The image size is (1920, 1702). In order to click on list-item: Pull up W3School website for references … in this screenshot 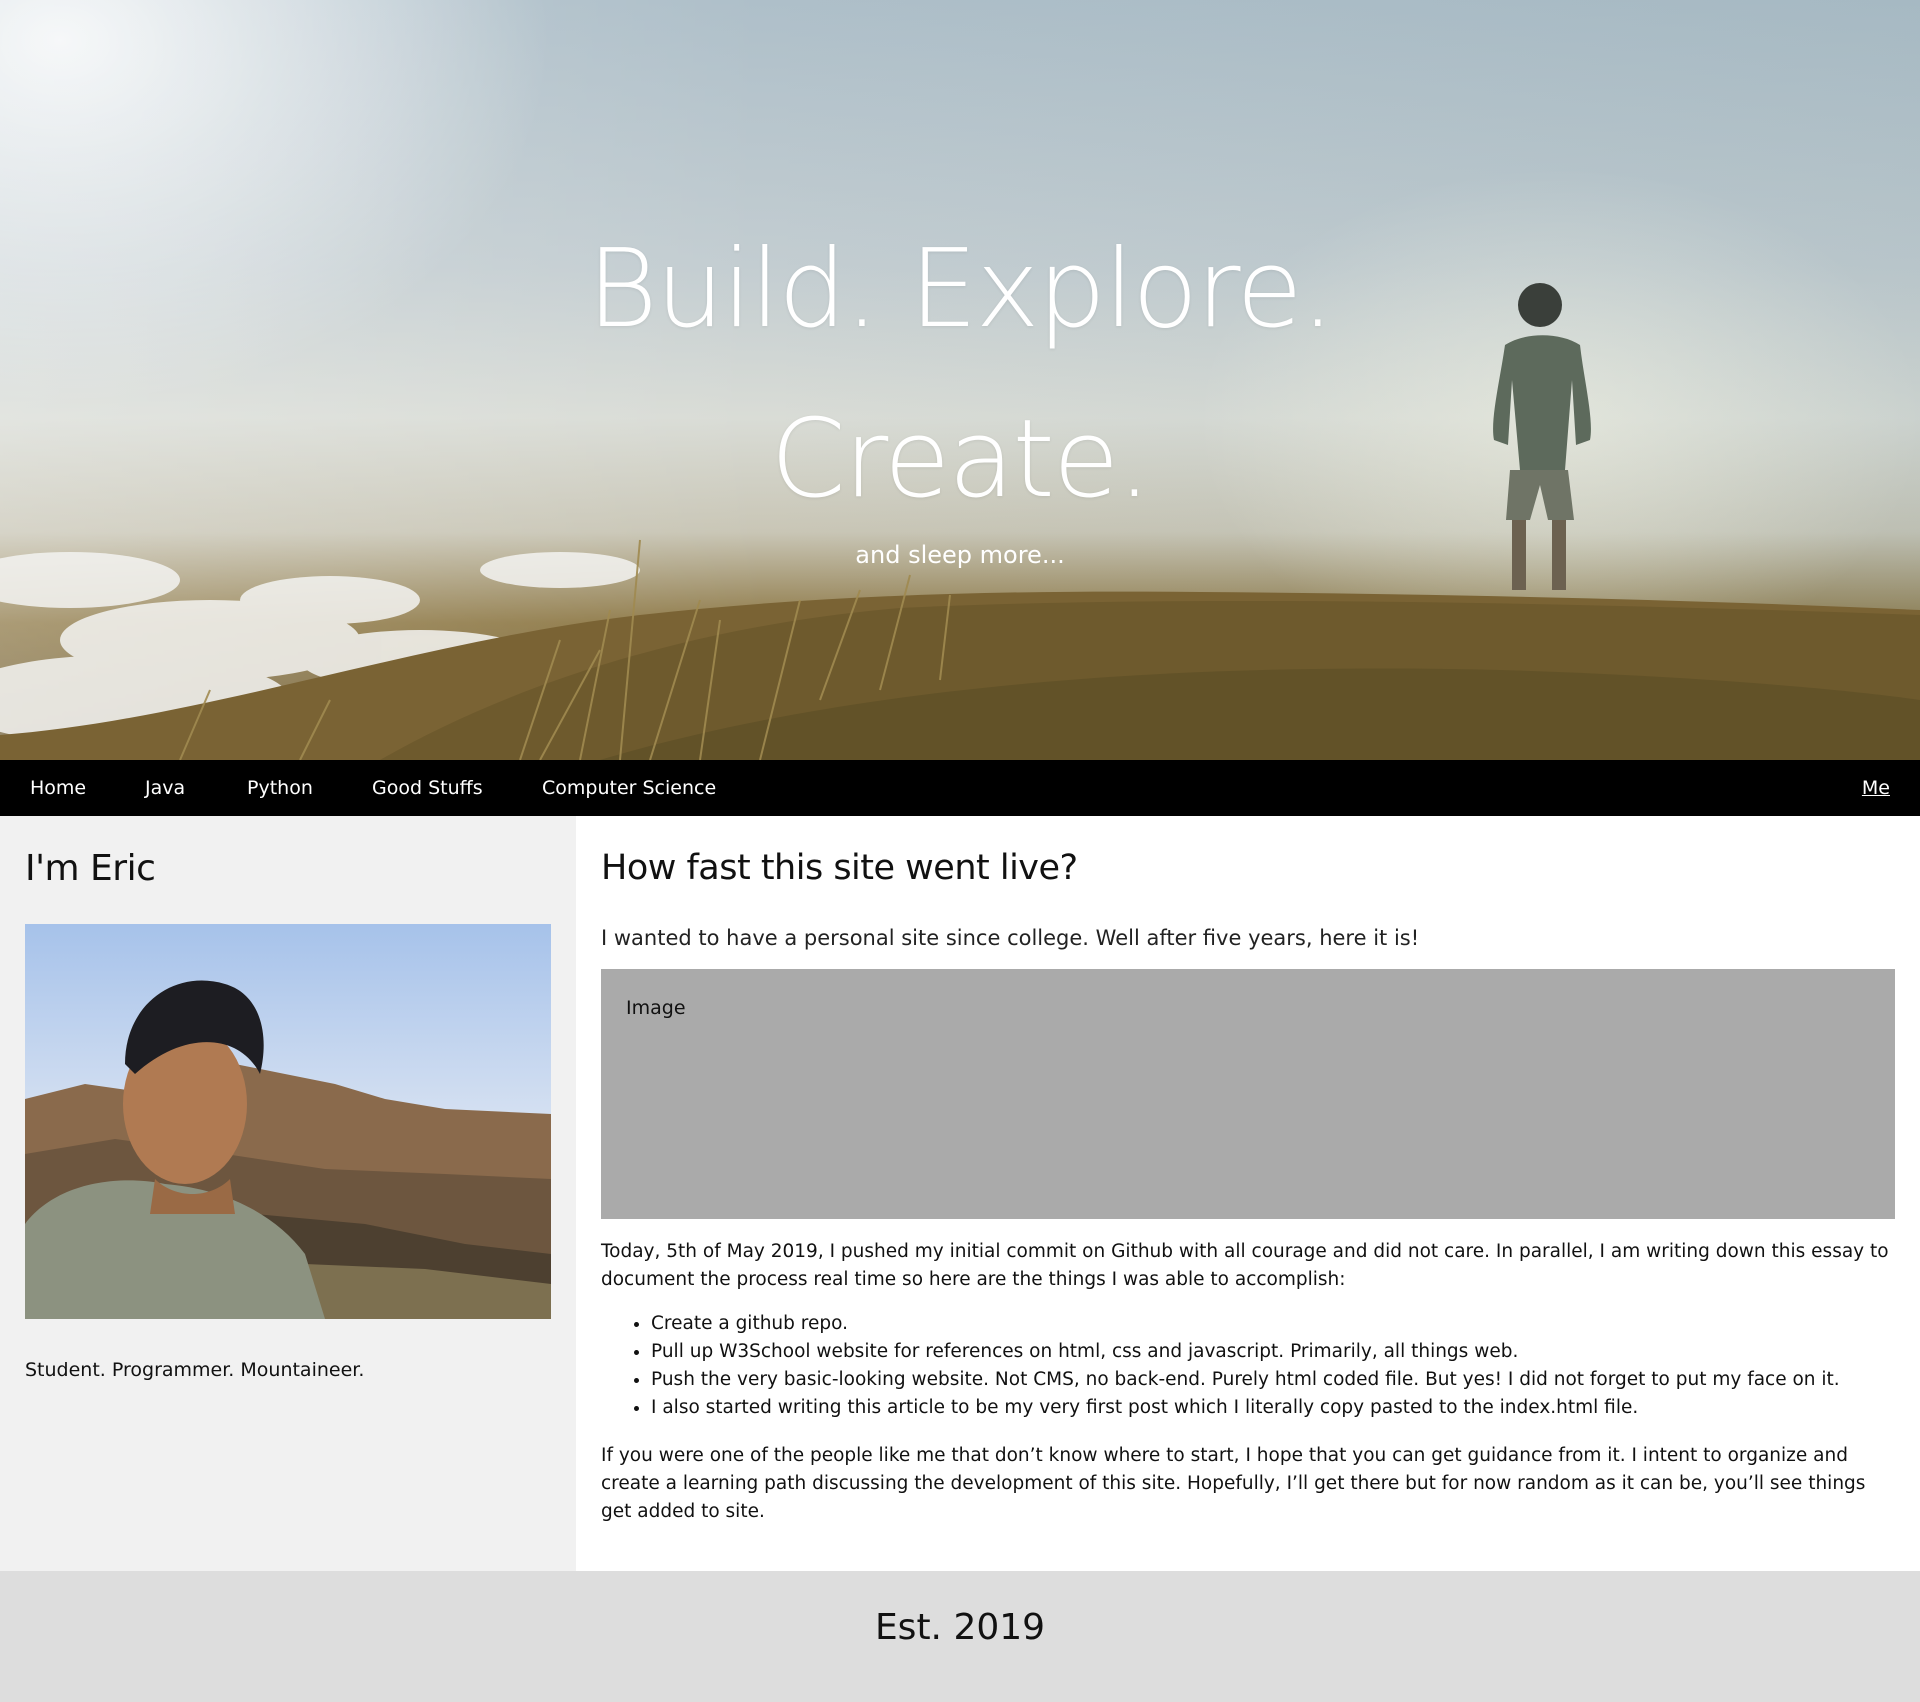, I will do `click(1285, 1352)`.